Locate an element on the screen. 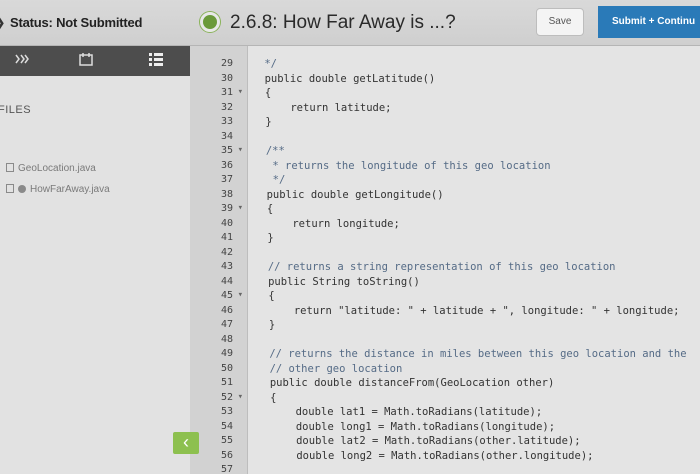  line-number: 33 is located at coordinates (226, 121).